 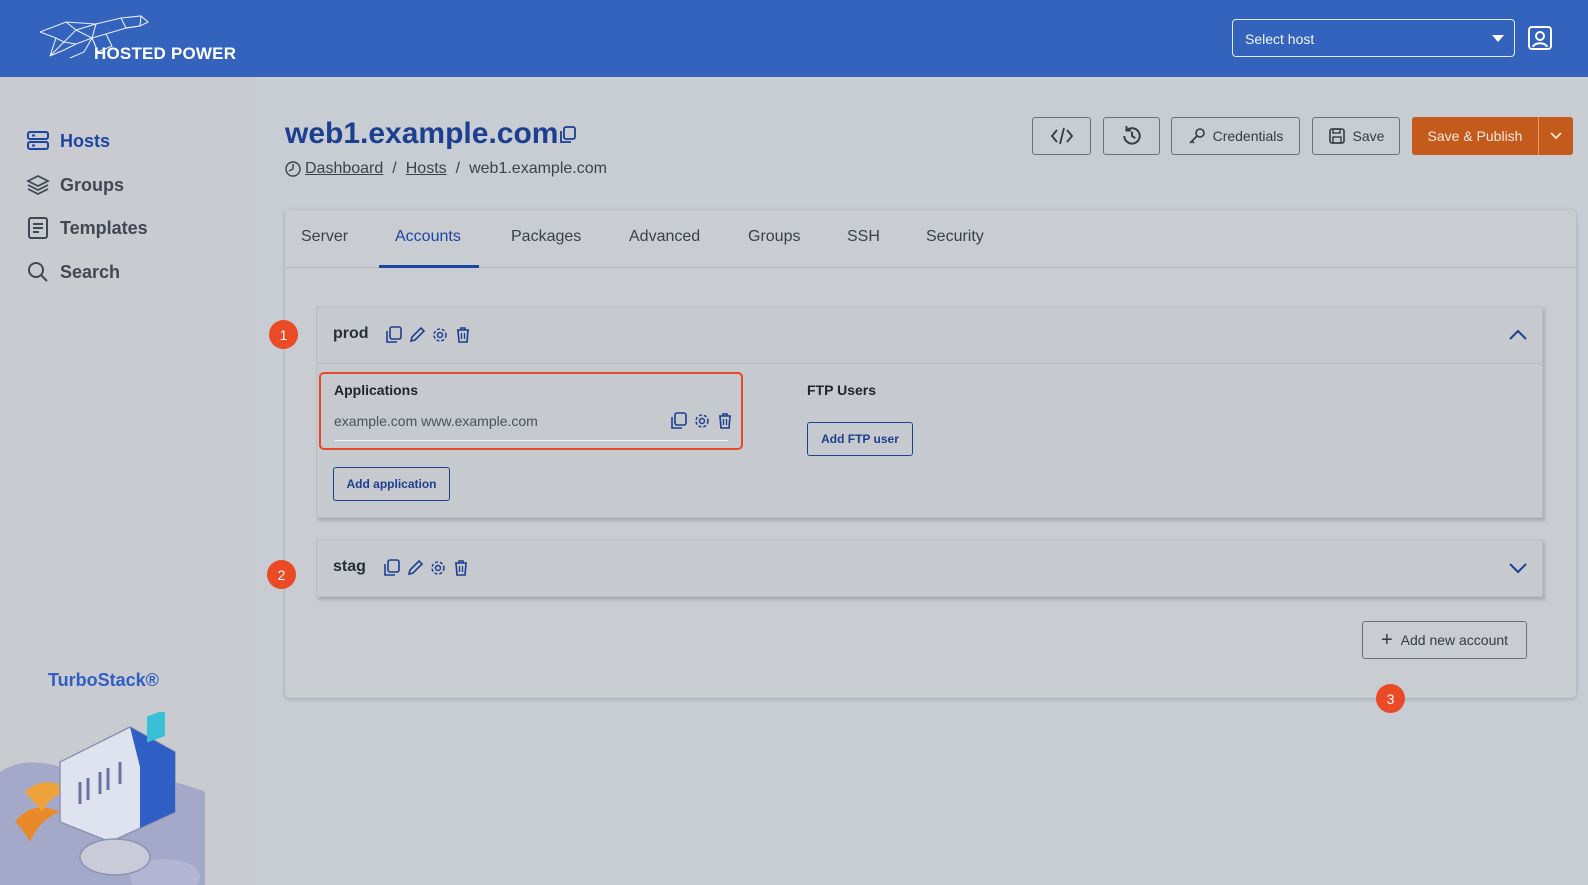 I want to click on active-tab-indicator, so click(x=429, y=266).